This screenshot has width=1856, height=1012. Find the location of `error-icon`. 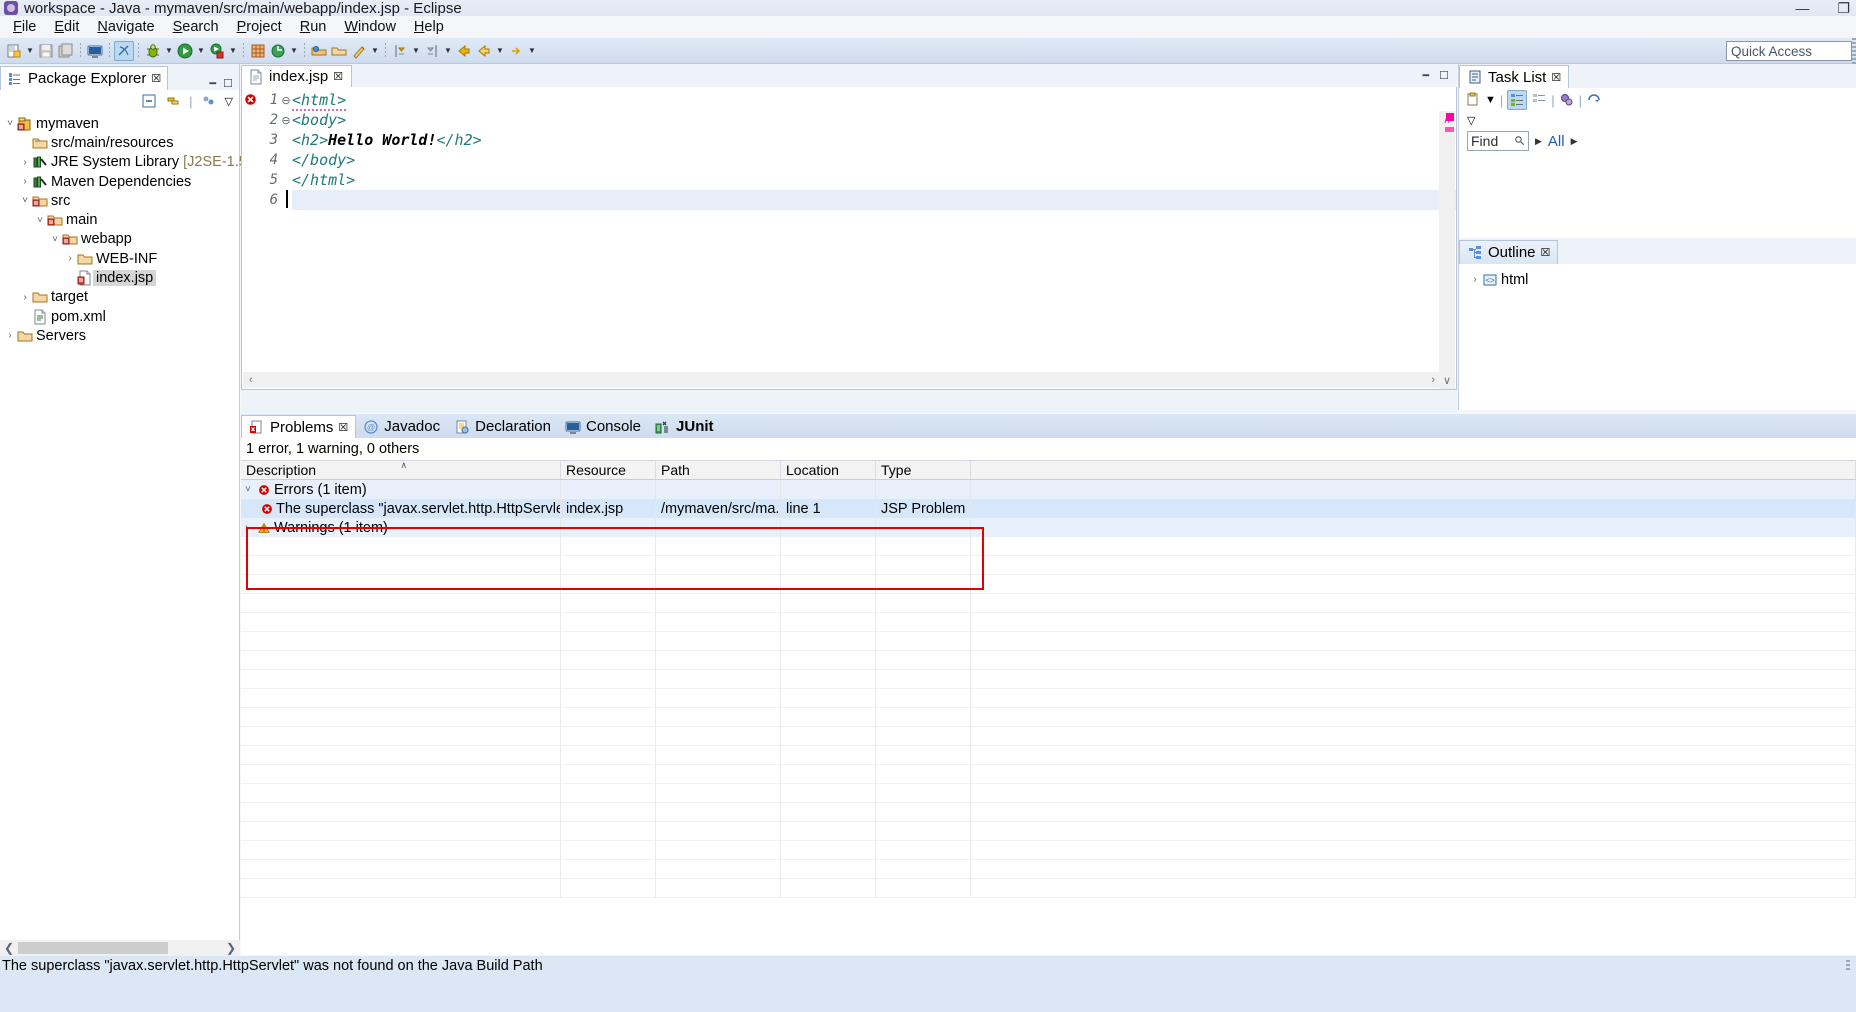

error-icon is located at coordinates (250, 101).